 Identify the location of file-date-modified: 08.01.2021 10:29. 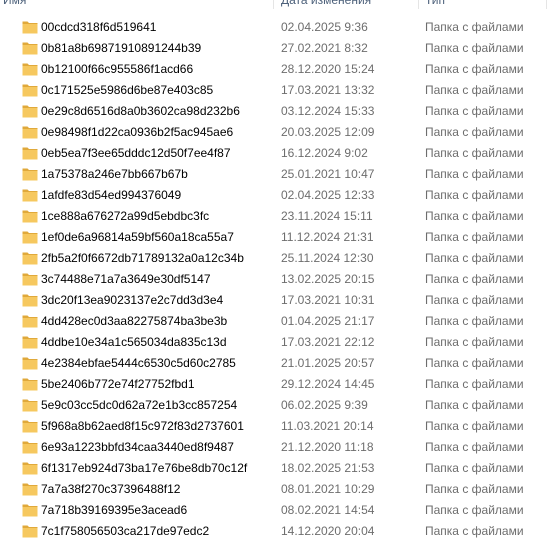
(328, 489).